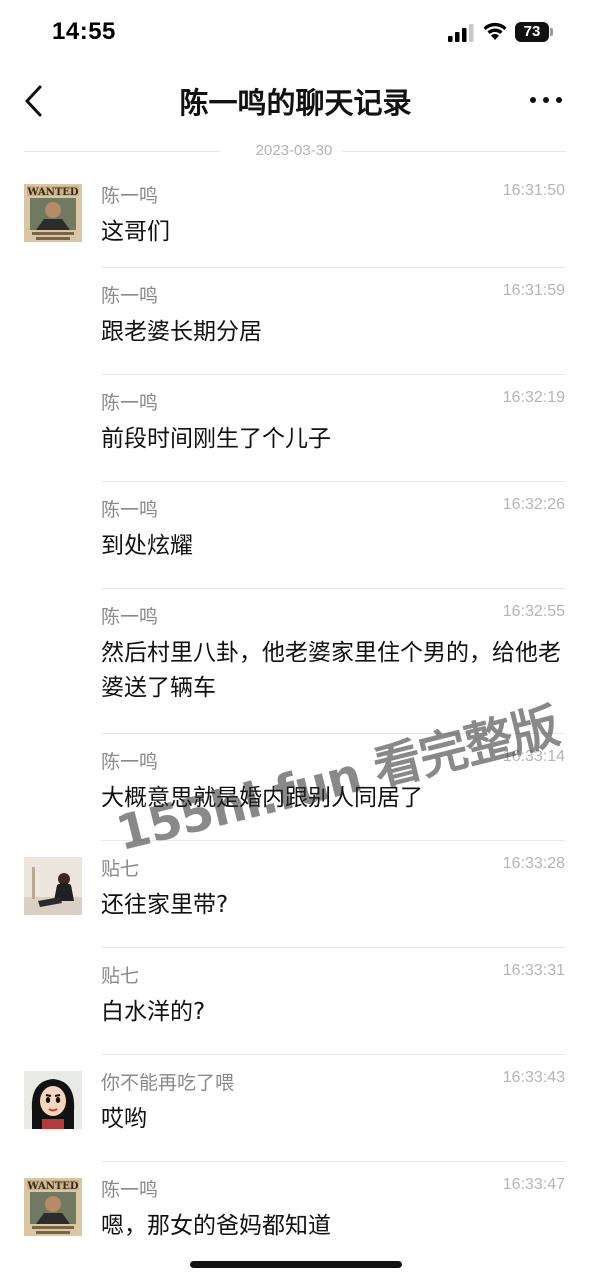  What do you see at coordinates (216, 1226) in the screenshot?
I see `message-text: 嗯，那女的爸妈都知道` at bounding box center [216, 1226].